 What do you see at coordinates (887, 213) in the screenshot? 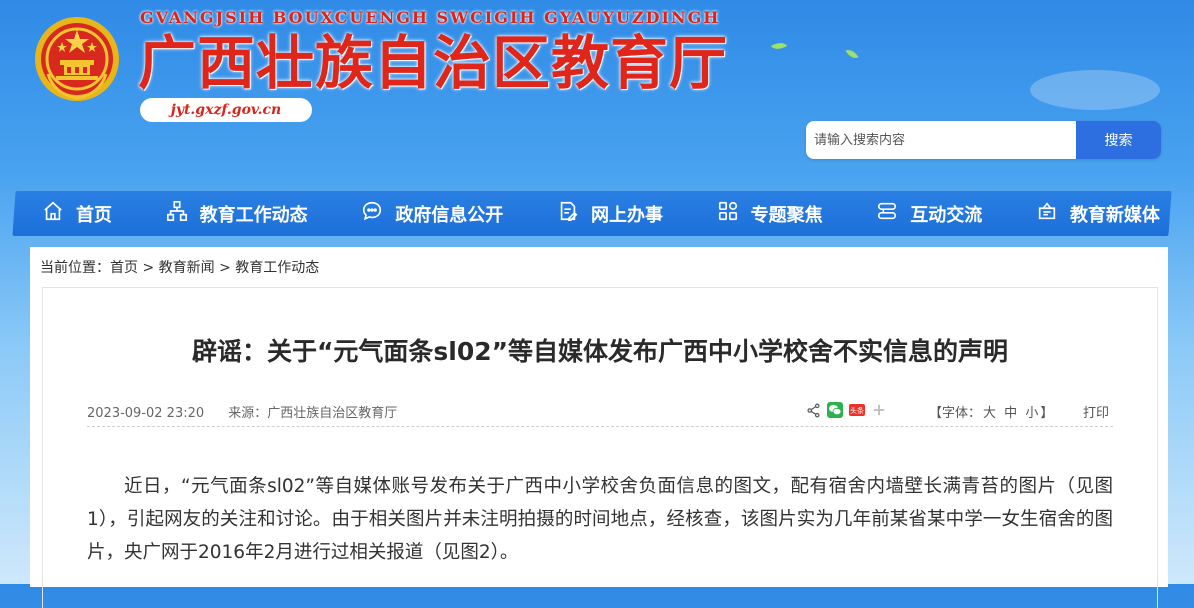
I see `exchange-icon` at bounding box center [887, 213].